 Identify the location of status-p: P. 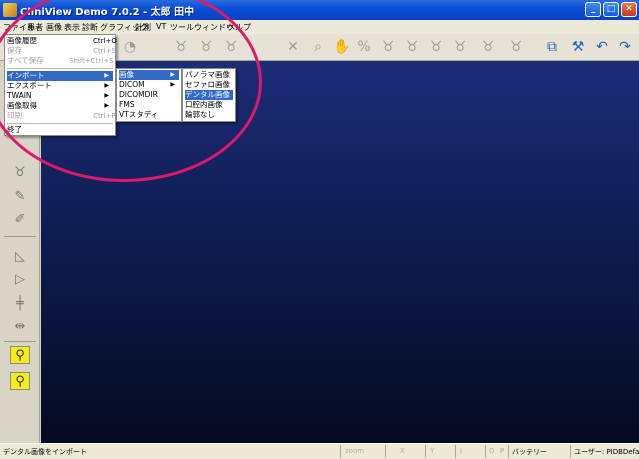
(502, 451).